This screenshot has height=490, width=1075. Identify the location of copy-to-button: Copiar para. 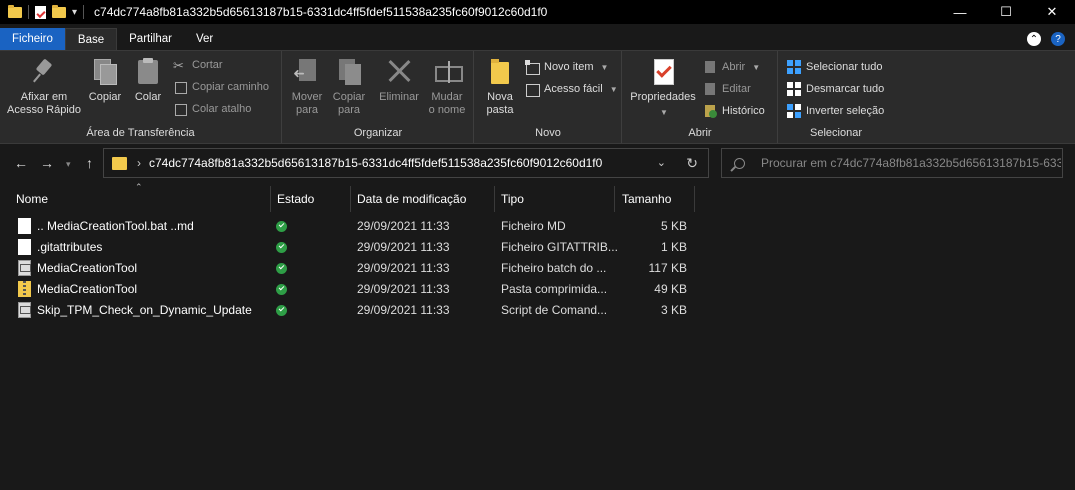
(349, 87).